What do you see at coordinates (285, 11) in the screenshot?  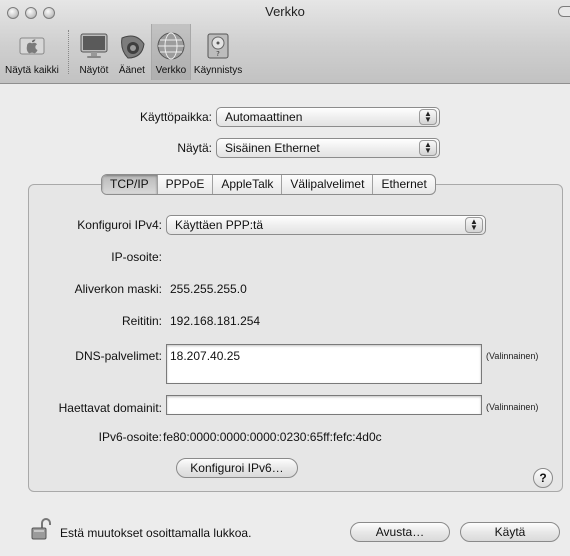 I see `window-title: Verkko` at bounding box center [285, 11].